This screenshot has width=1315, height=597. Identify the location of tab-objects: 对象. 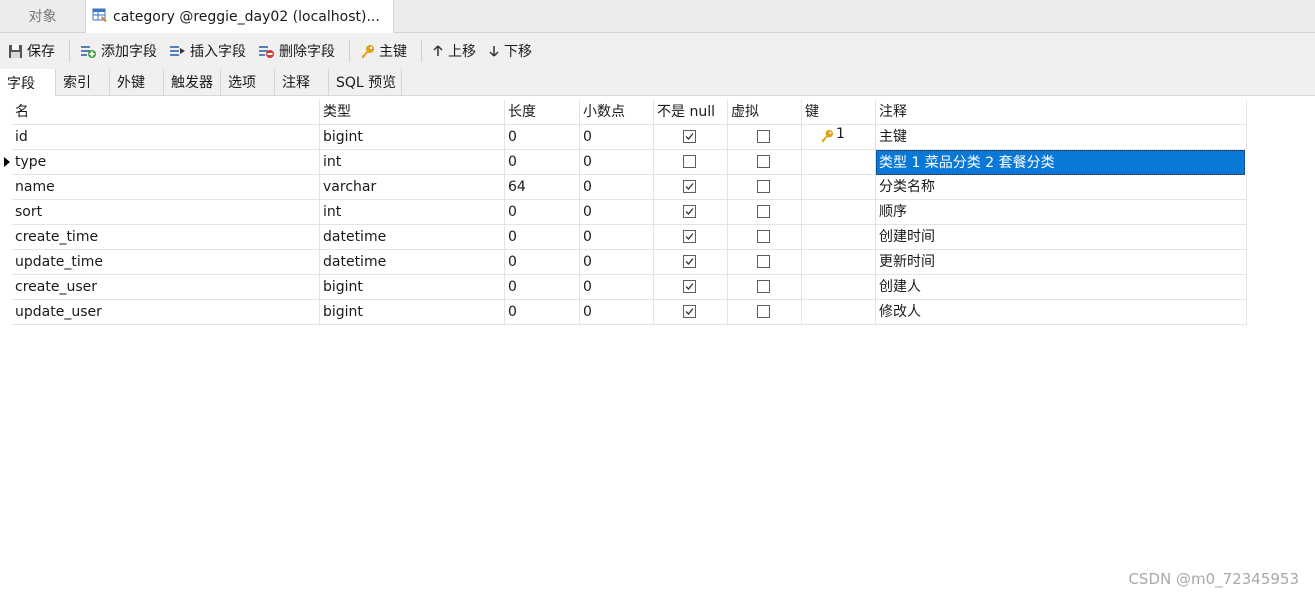
(43, 16).